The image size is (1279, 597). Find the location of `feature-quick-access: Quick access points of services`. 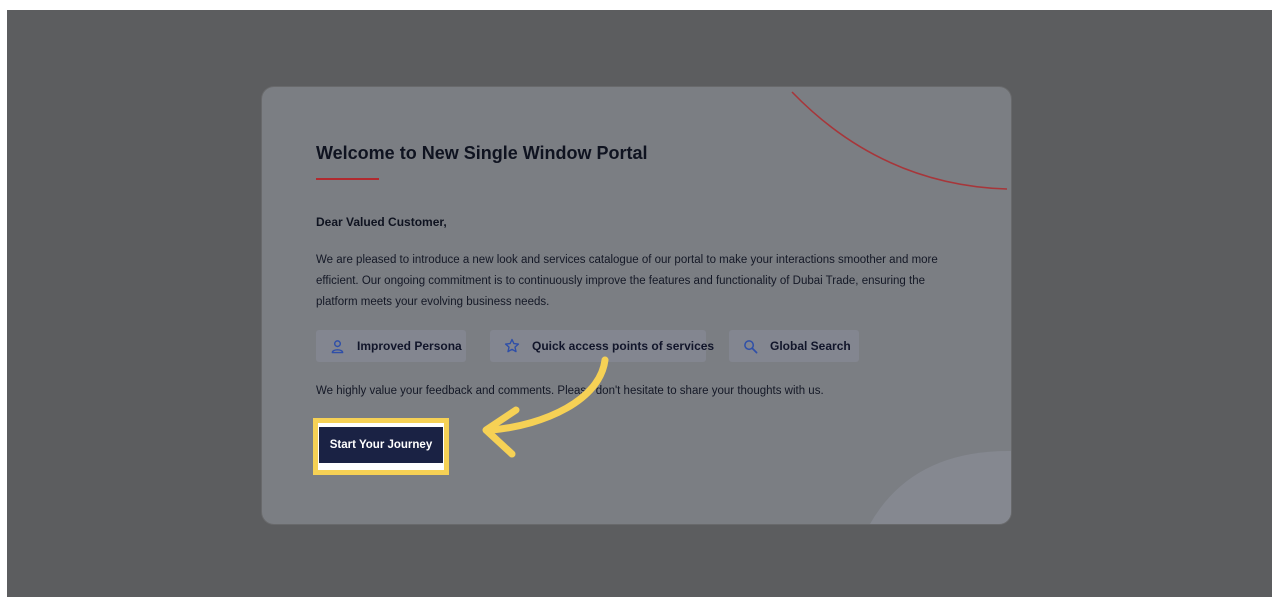

feature-quick-access: Quick access points of services is located at coordinates (602, 346).